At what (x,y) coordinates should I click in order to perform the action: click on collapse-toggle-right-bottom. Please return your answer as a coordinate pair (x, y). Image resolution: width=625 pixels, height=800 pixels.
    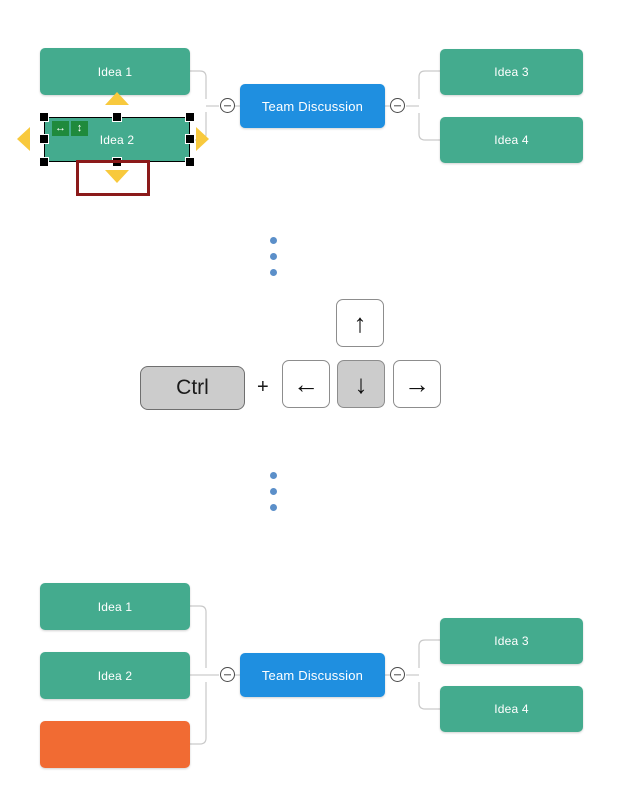
    Looking at the image, I should click on (397, 674).